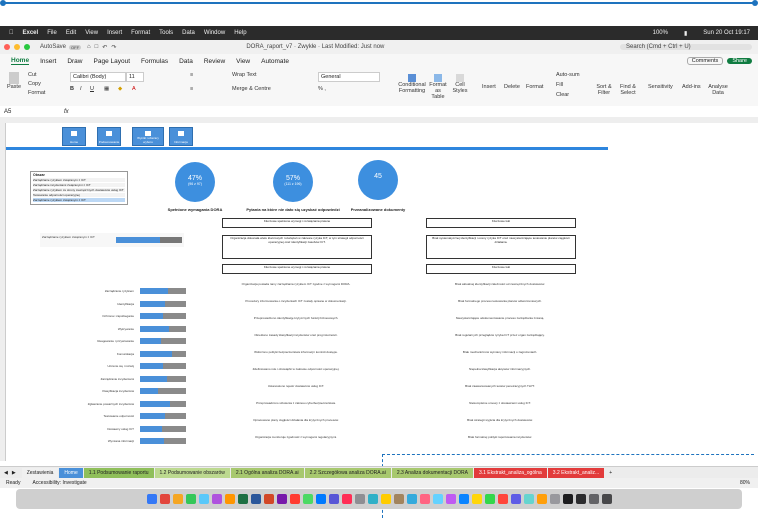 The width and height of the screenshot is (758, 518). What do you see at coordinates (739, 61) in the screenshot?
I see `share-button: Share` at bounding box center [739, 61].